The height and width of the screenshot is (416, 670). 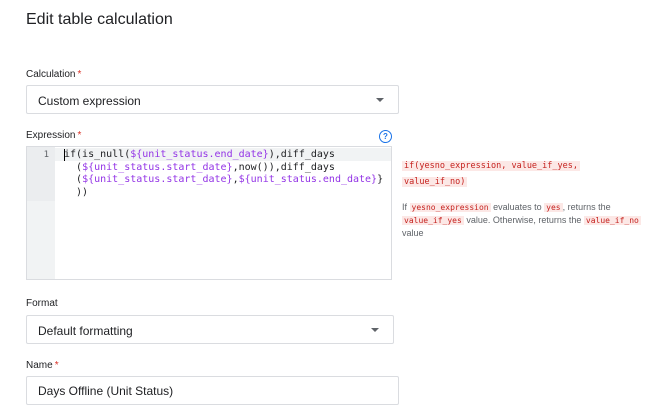 What do you see at coordinates (210, 329) in the screenshot?
I see `format-select: Default formatting` at bounding box center [210, 329].